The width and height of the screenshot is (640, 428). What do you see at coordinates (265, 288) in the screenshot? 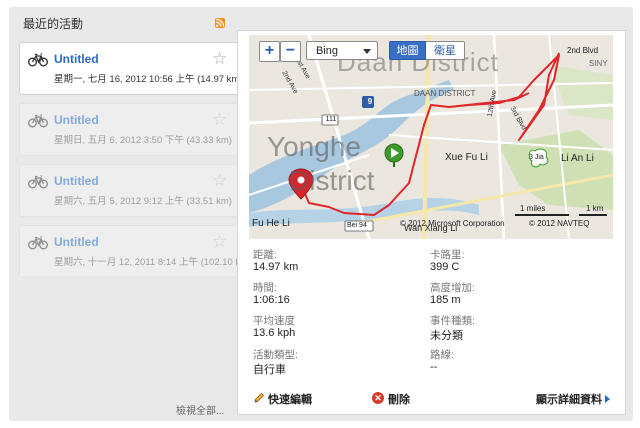
I see `time-label: 時間:` at bounding box center [265, 288].